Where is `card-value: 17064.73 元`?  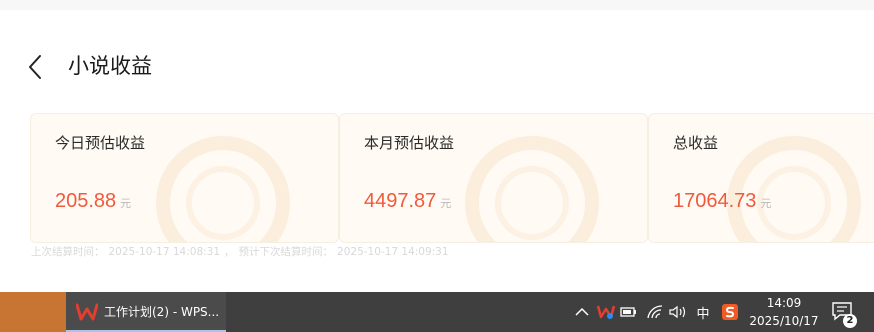 card-value: 17064.73 元 is located at coordinates (722, 201).